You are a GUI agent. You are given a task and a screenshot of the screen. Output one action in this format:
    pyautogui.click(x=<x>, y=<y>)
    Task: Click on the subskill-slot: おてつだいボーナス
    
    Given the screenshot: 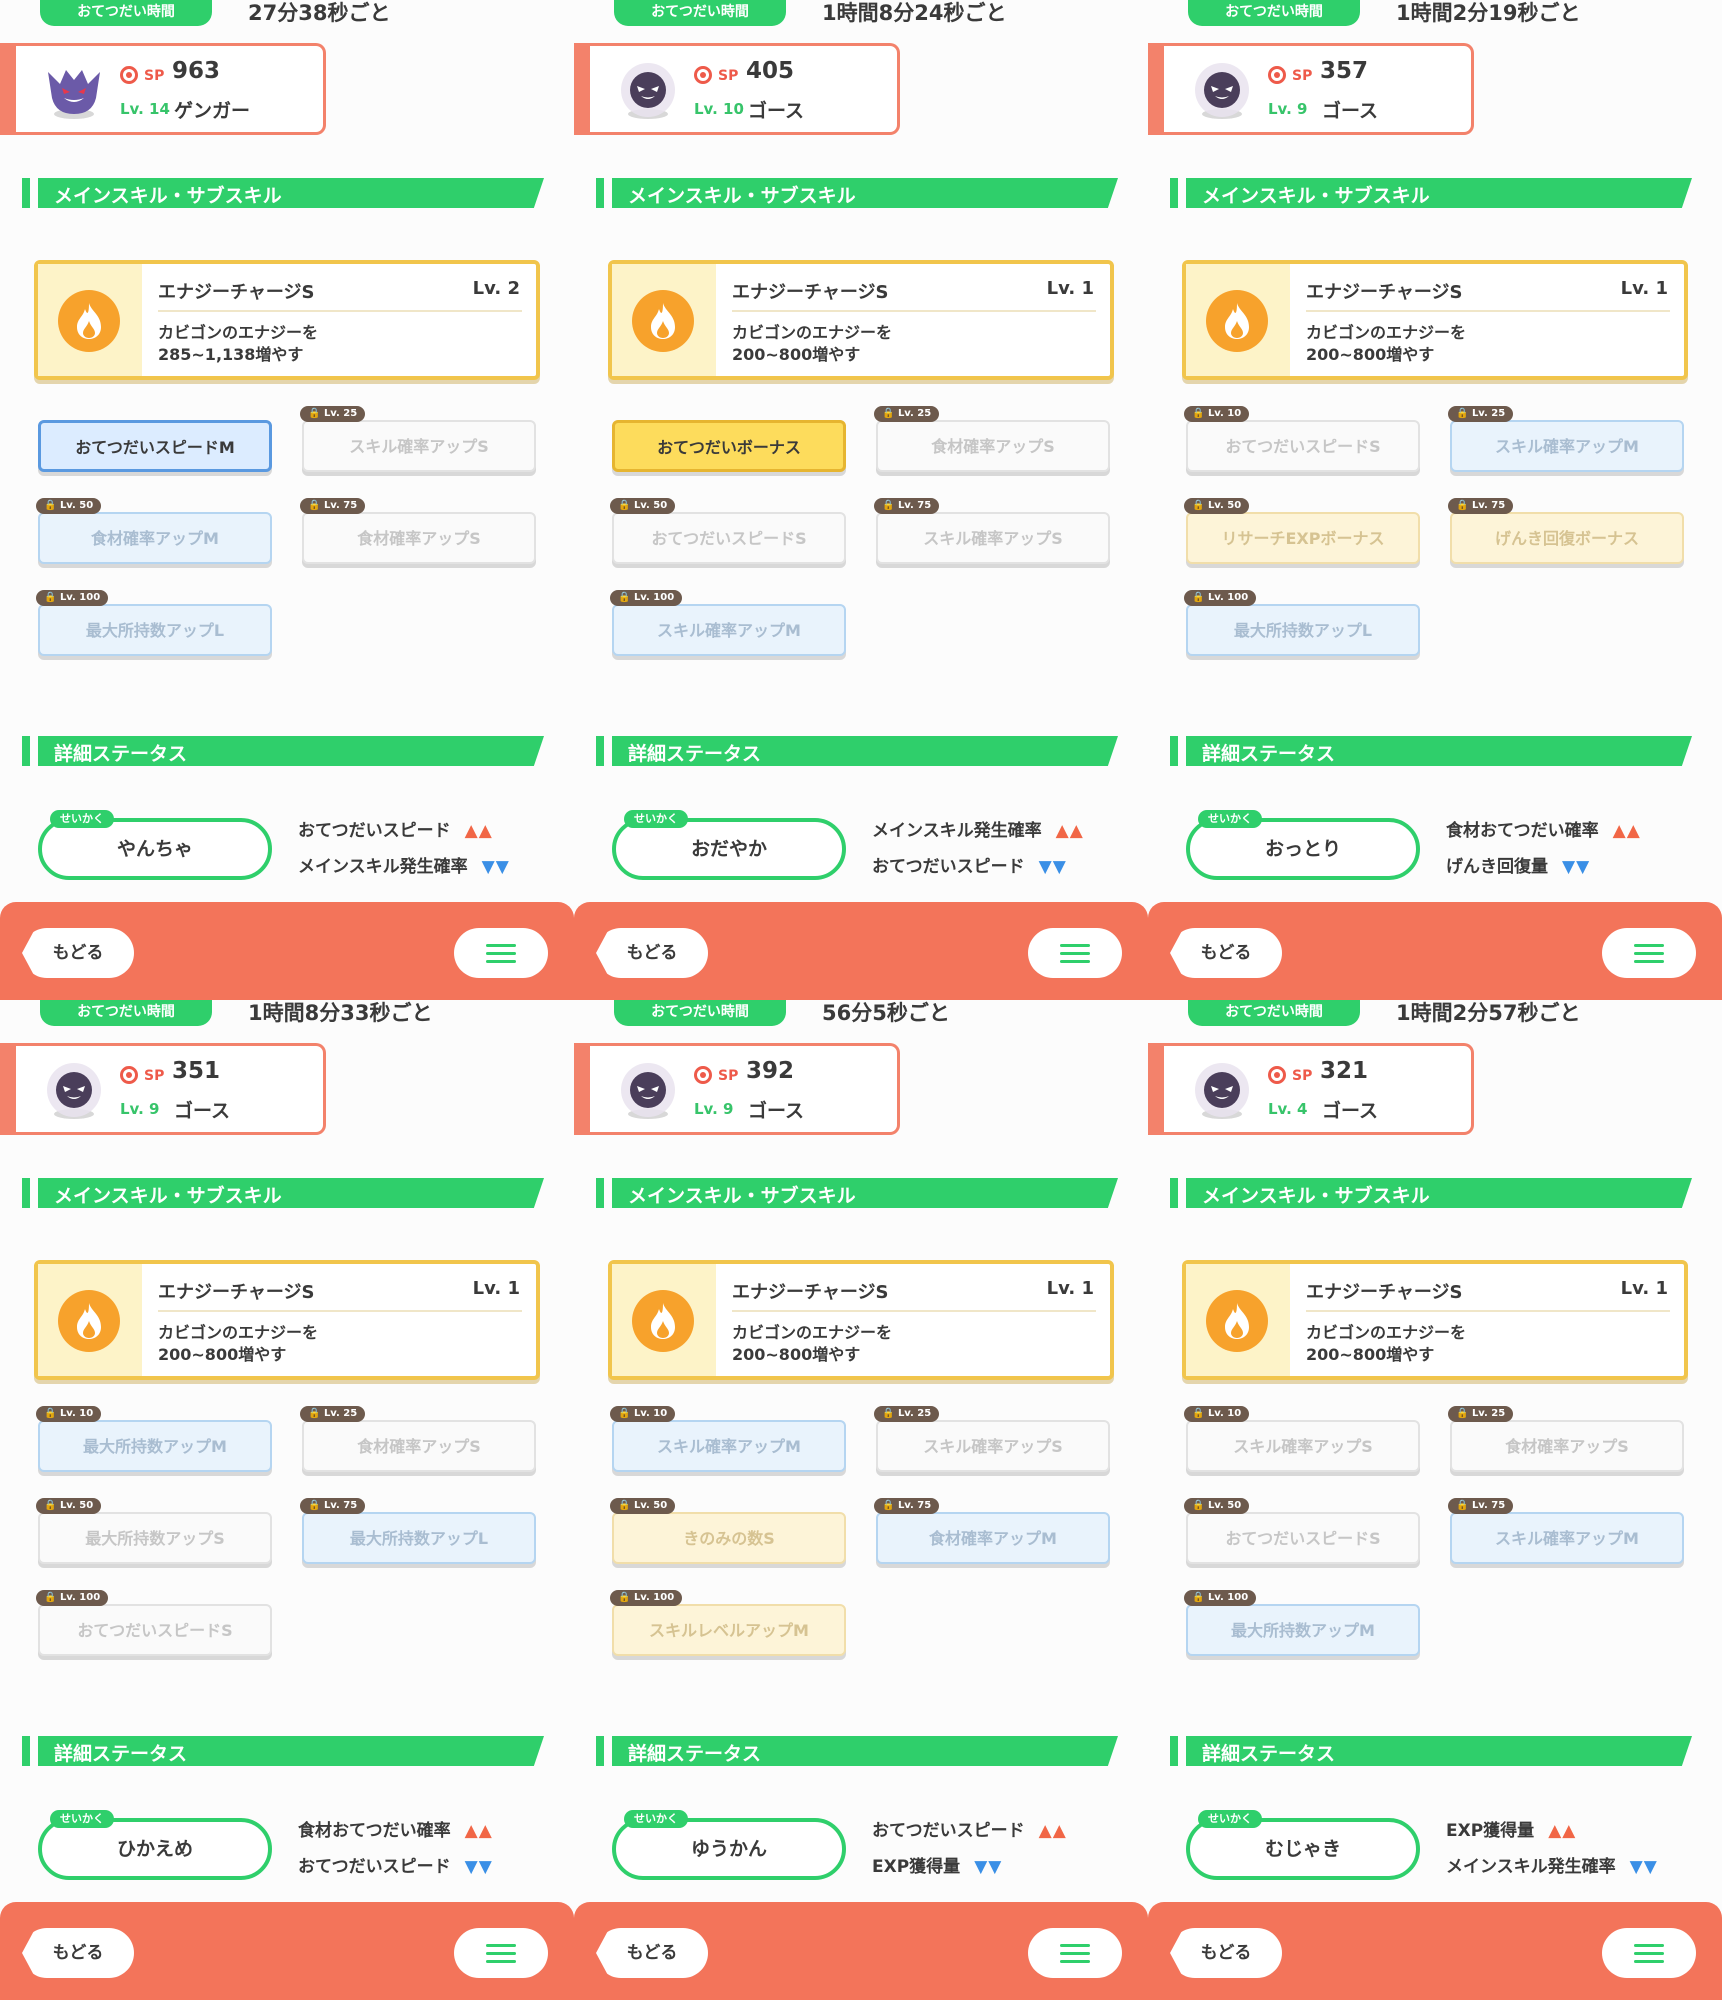 What is the action you would take?
    pyautogui.click(x=729, y=446)
    